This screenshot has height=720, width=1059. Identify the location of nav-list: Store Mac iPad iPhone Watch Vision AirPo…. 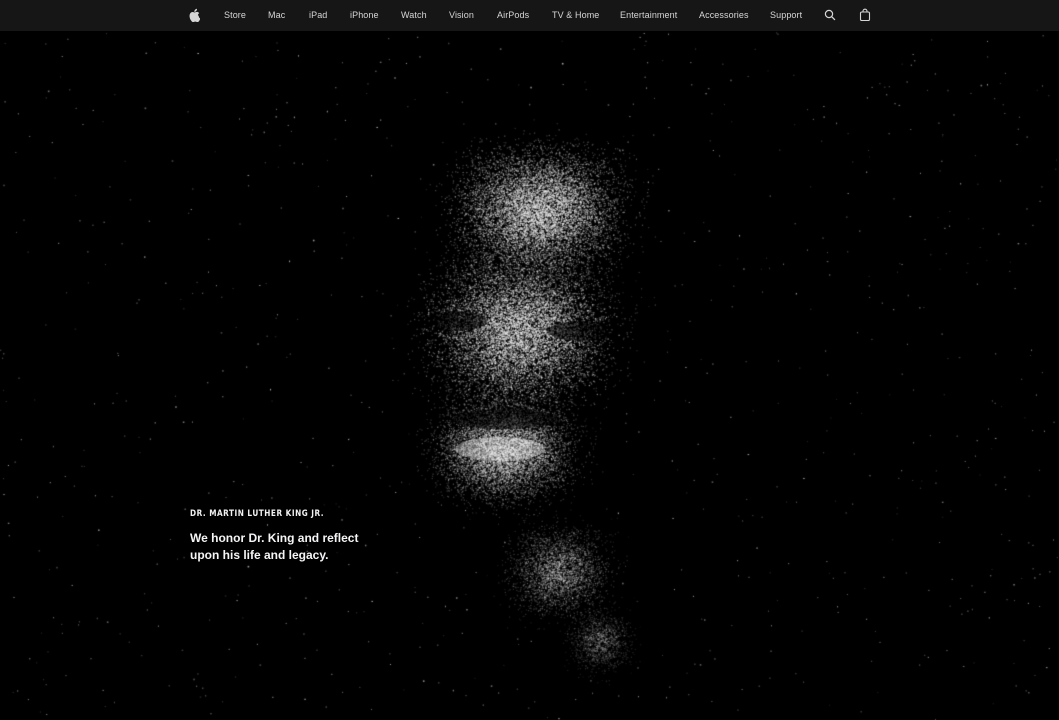
(529, 15).